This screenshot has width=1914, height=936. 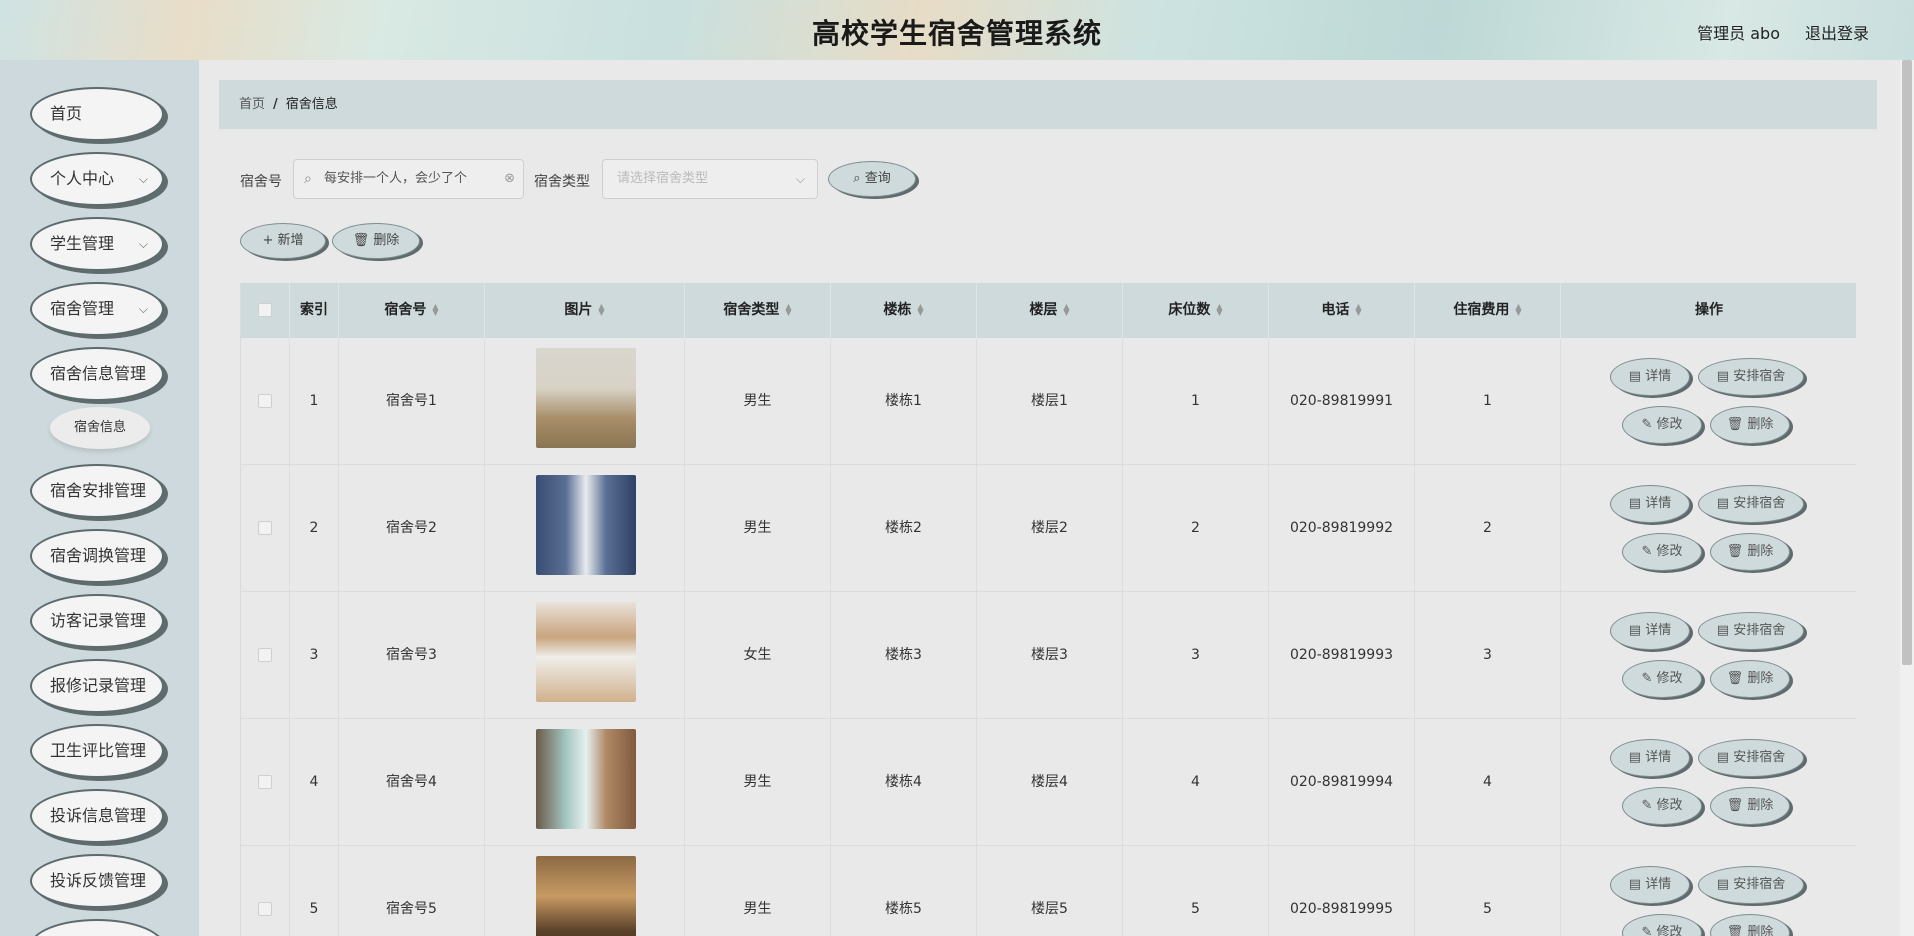 What do you see at coordinates (1709, 310) in the screenshot?
I see `header-ops: 操作` at bounding box center [1709, 310].